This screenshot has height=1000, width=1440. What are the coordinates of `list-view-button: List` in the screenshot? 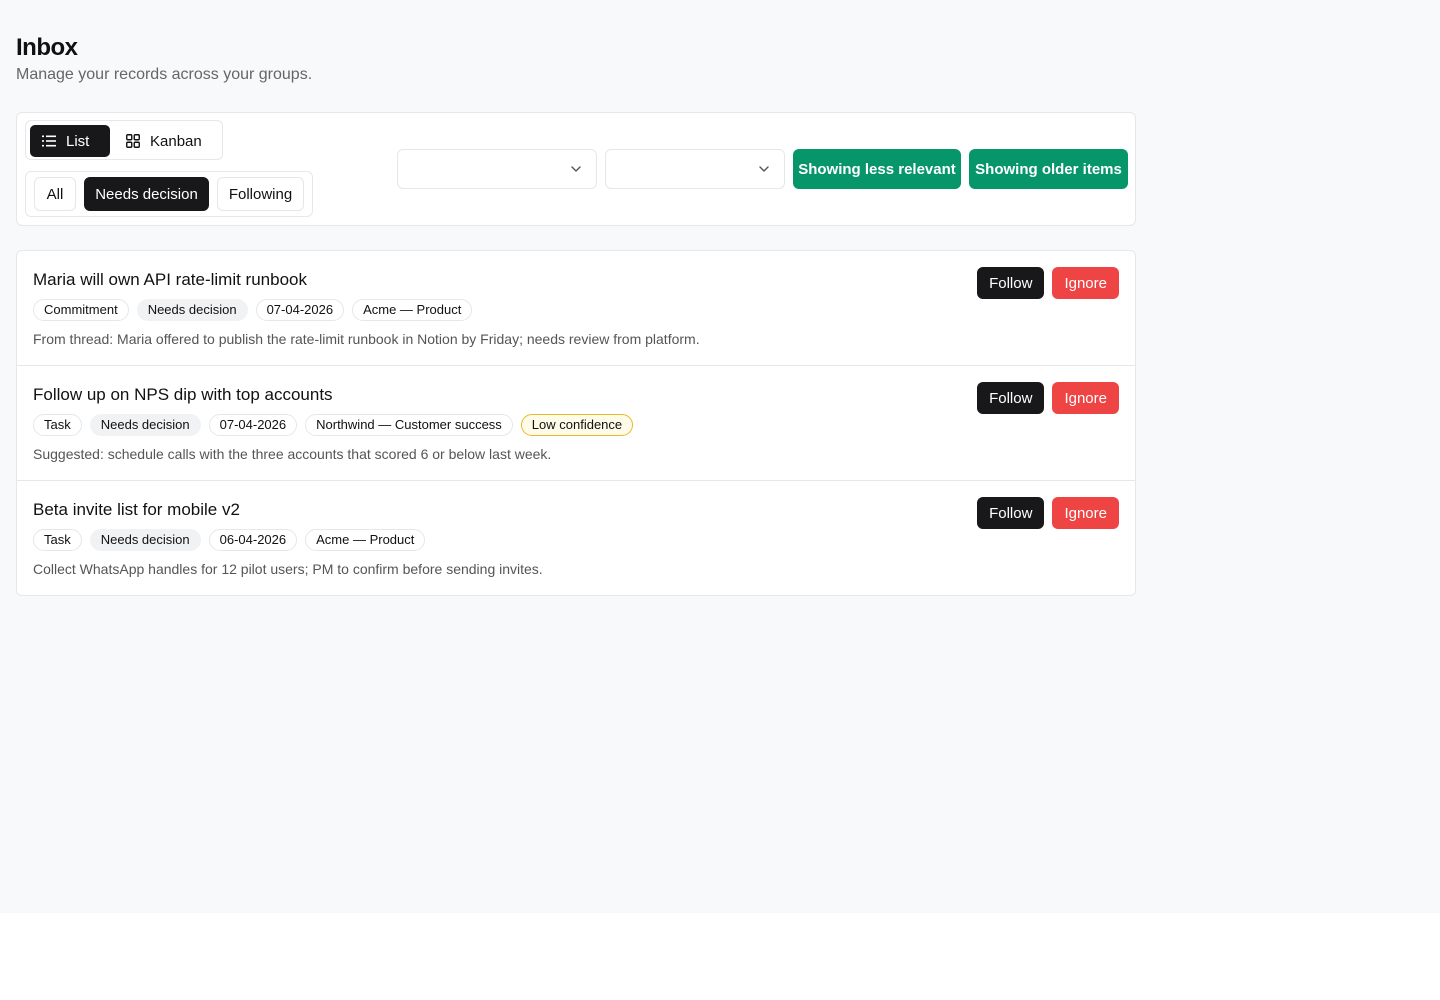 It's located at (70, 141).